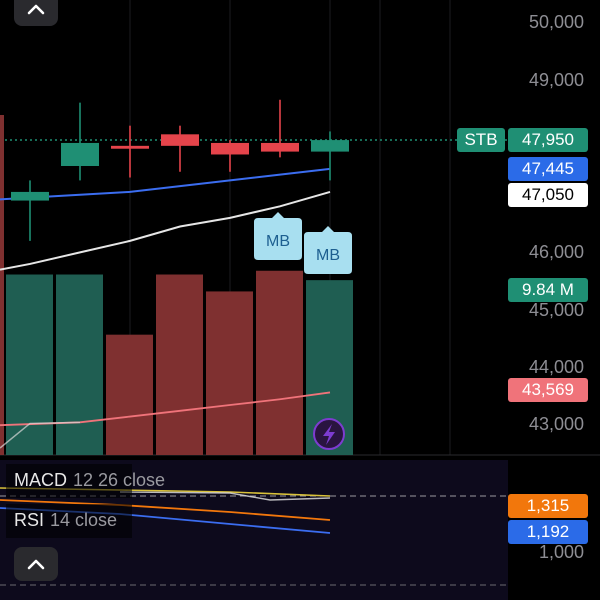 Image resolution: width=600 pixels, height=600 pixels. What do you see at coordinates (556, 367) in the screenshot?
I see `price-tick-label: 44,000` at bounding box center [556, 367].